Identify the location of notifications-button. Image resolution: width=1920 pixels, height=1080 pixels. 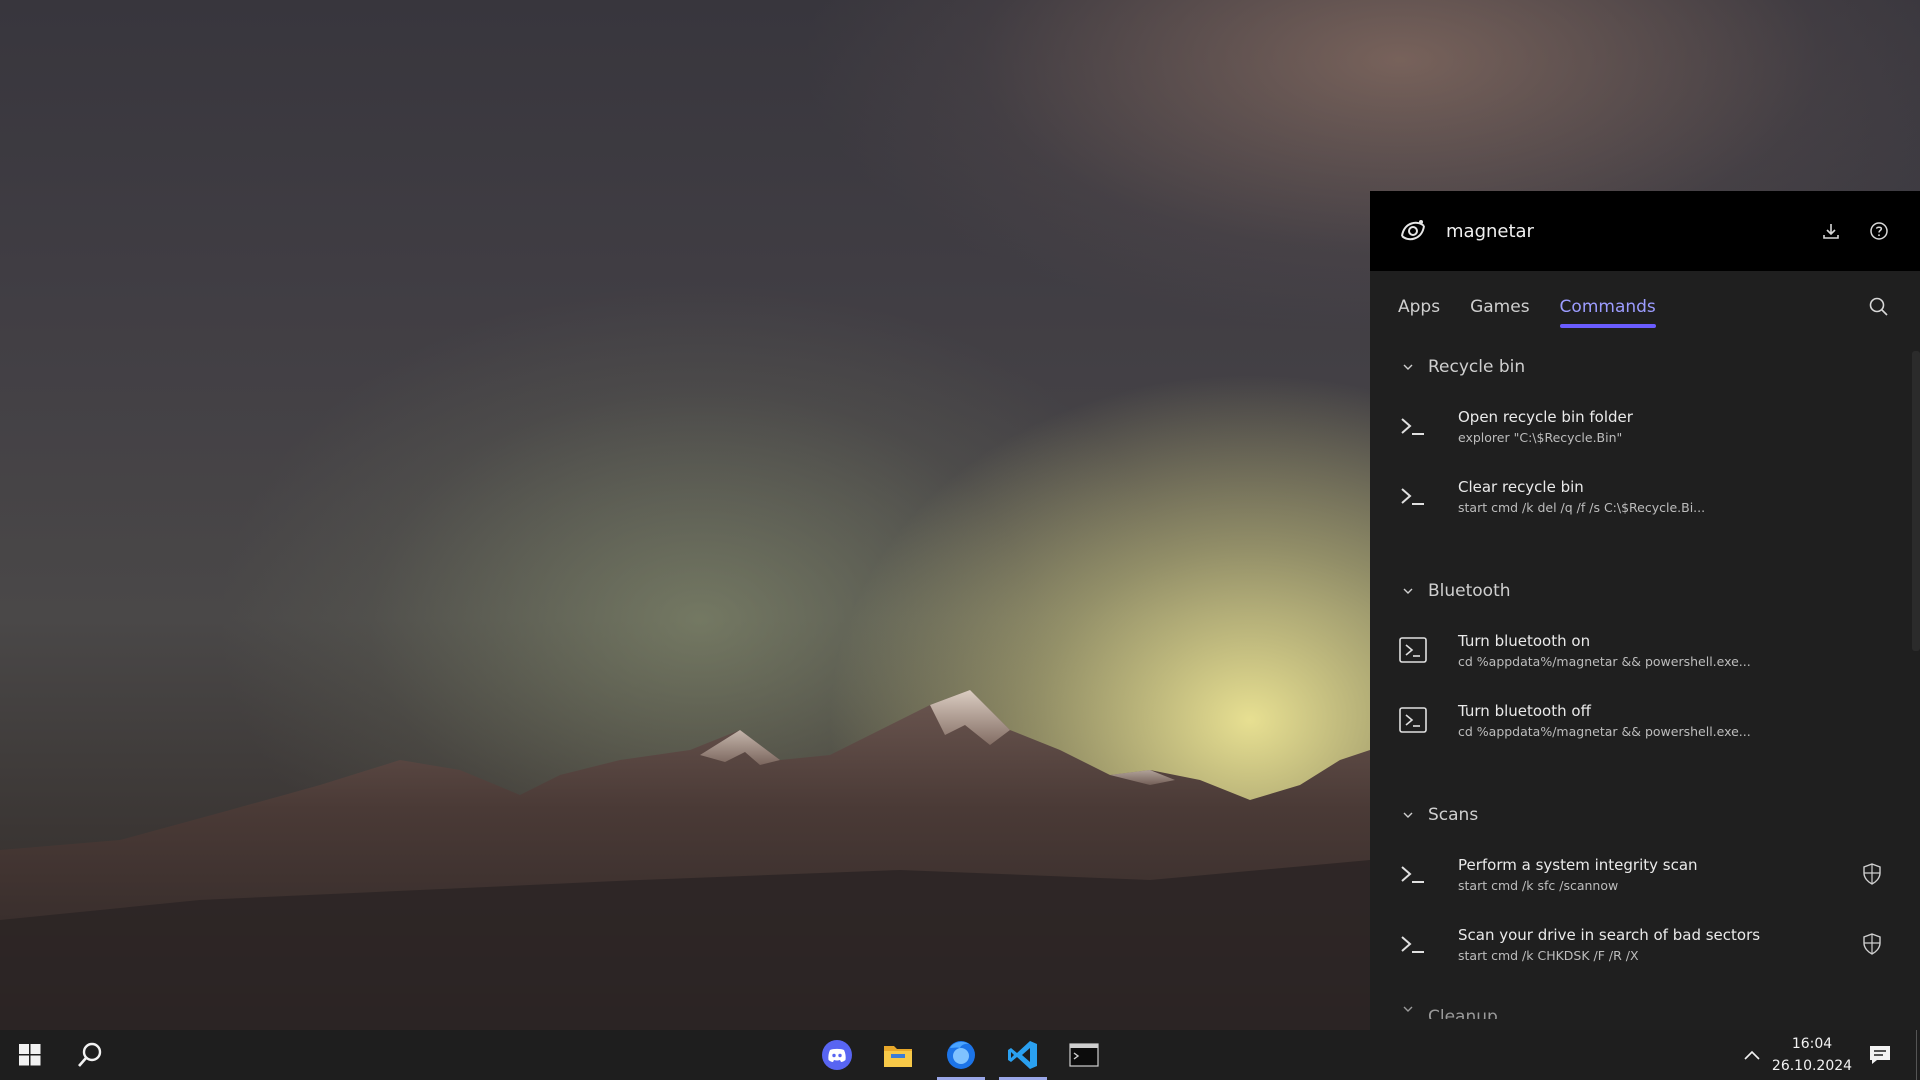
(1880, 1055).